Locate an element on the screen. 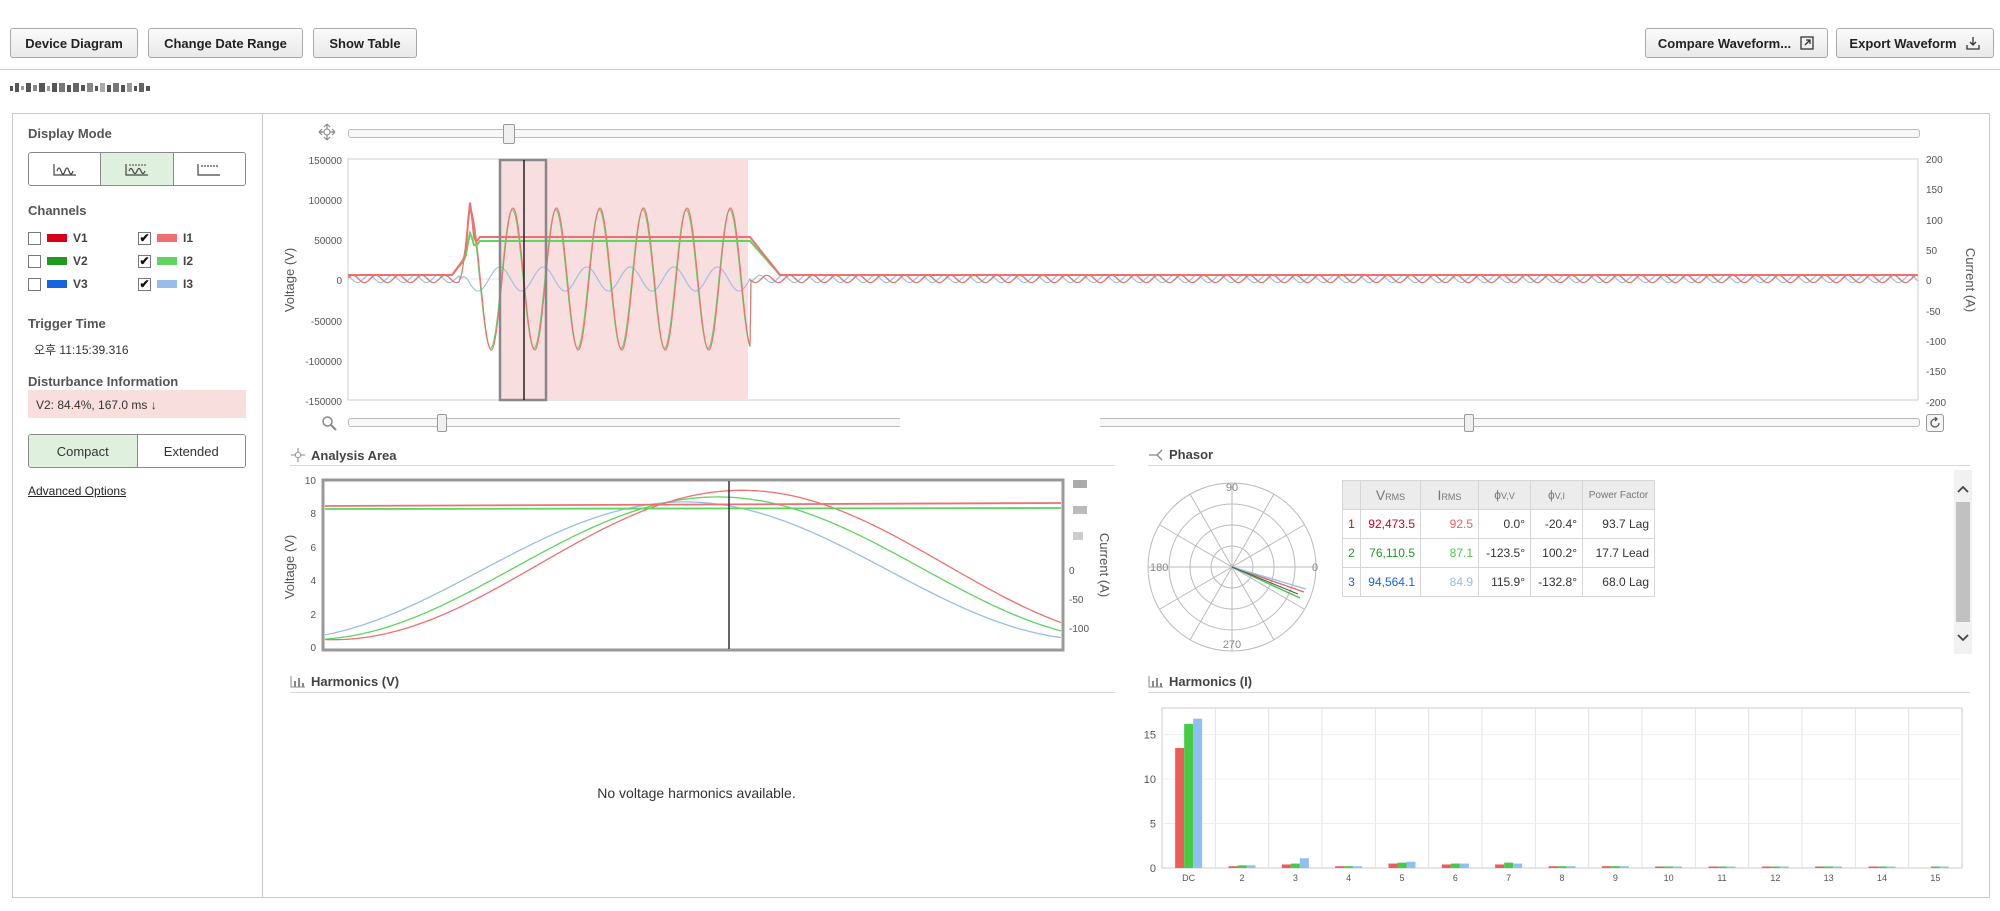 The height and width of the screenshot is (911, 2000). phasor-angle-90: 90 is located at coordinates (1232, 488).